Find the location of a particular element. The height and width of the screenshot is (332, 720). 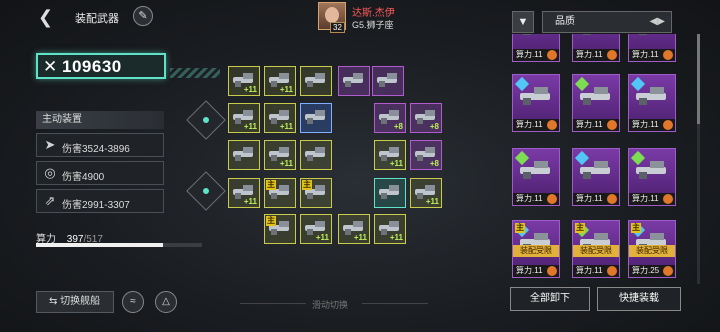

power-display: ✕ 109630 is located at coordinates (101, 66).